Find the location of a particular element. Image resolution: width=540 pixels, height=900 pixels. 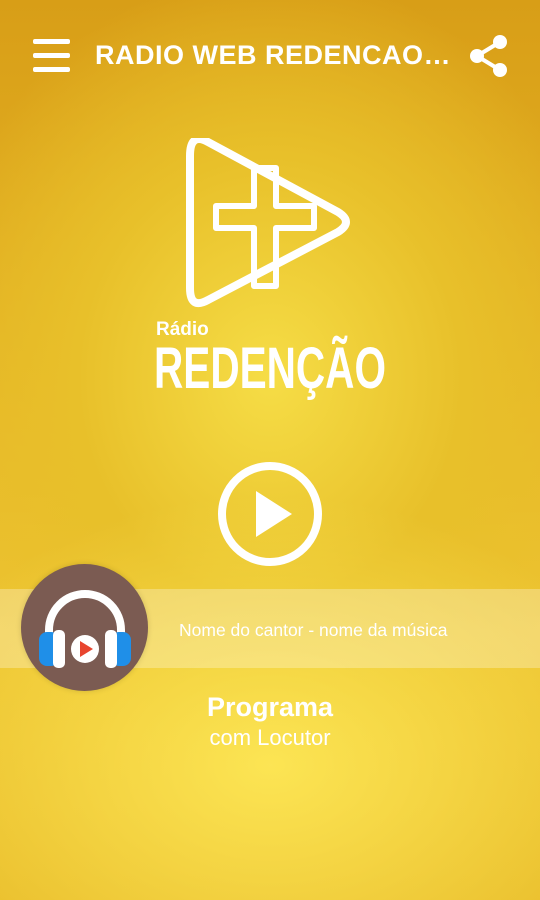

headphones-icon is located at coordinates (85, 629).